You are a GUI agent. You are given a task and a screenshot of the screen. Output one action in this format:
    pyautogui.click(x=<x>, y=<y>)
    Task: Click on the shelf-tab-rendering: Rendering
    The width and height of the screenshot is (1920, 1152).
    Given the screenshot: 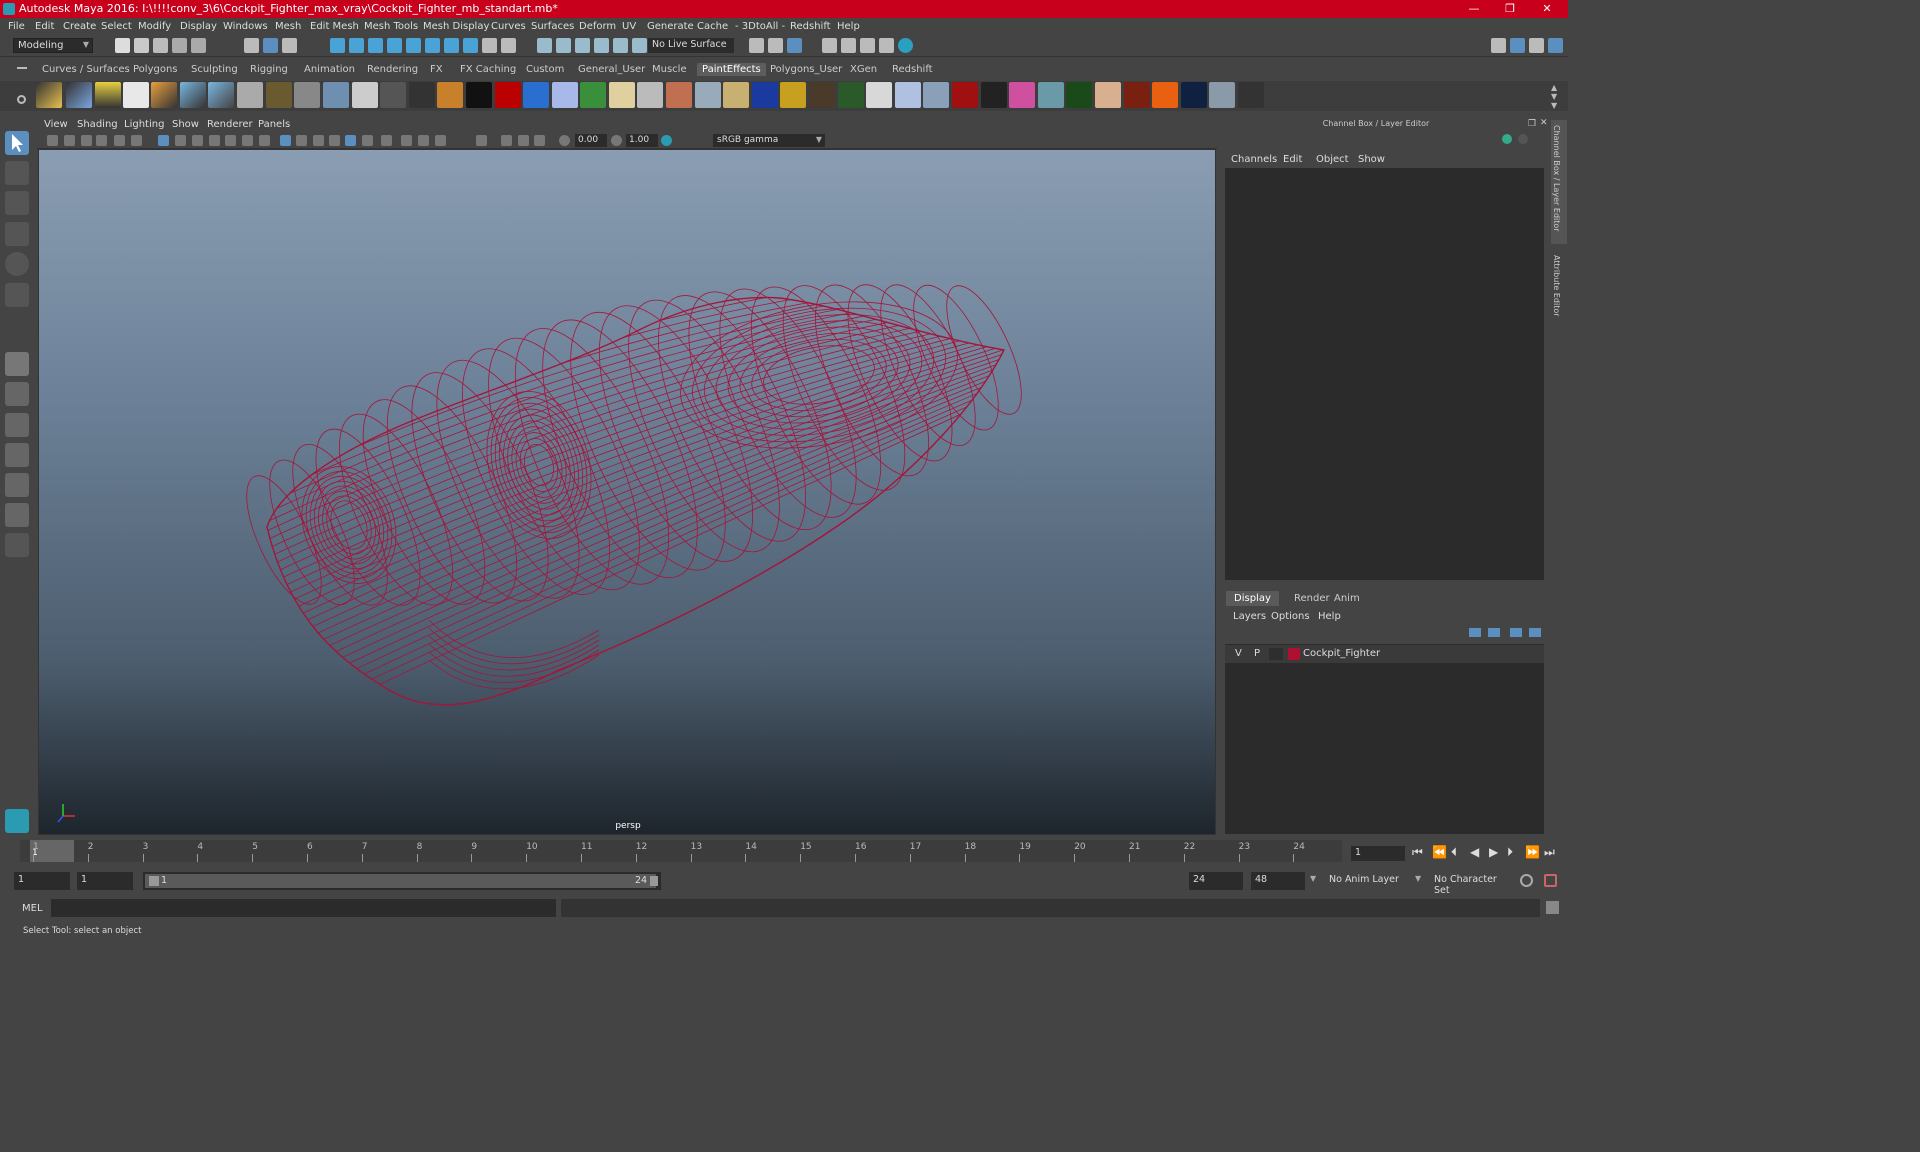 What is the action you would take?
    pyautogui.click(x=392, y=69)
    